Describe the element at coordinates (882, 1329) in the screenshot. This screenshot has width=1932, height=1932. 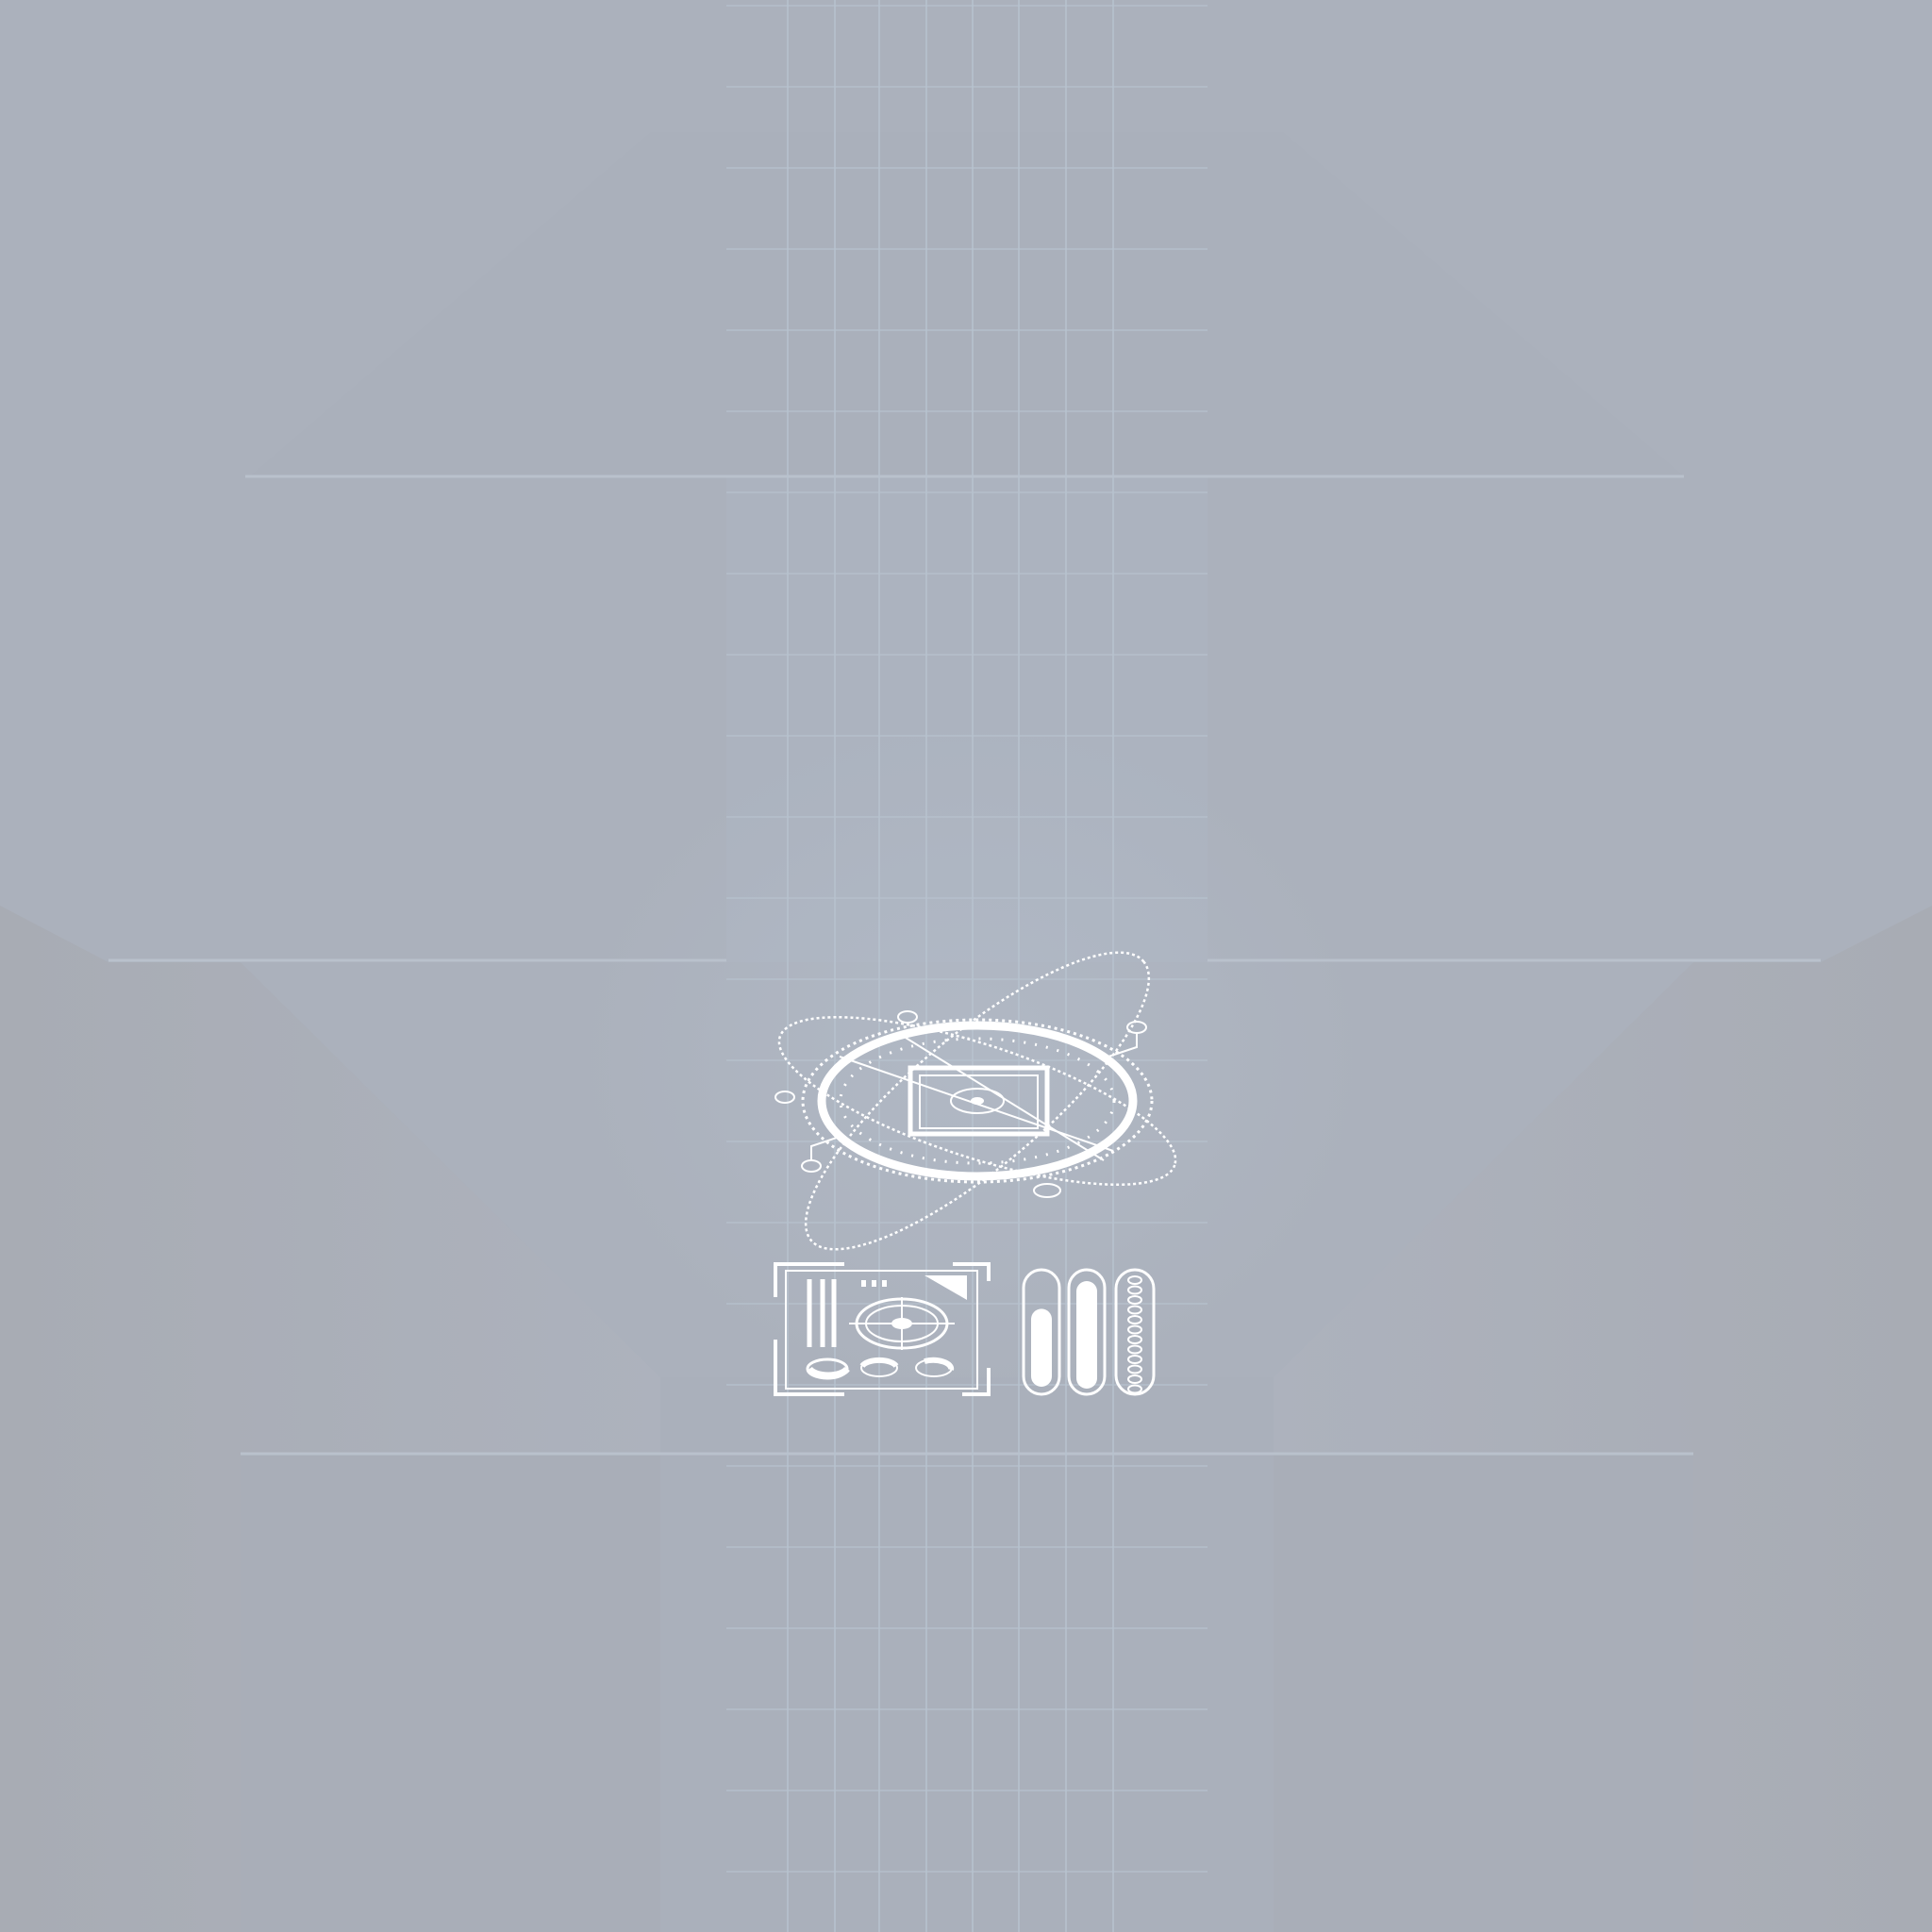
I see `crosshair-panel-icon` at that location.